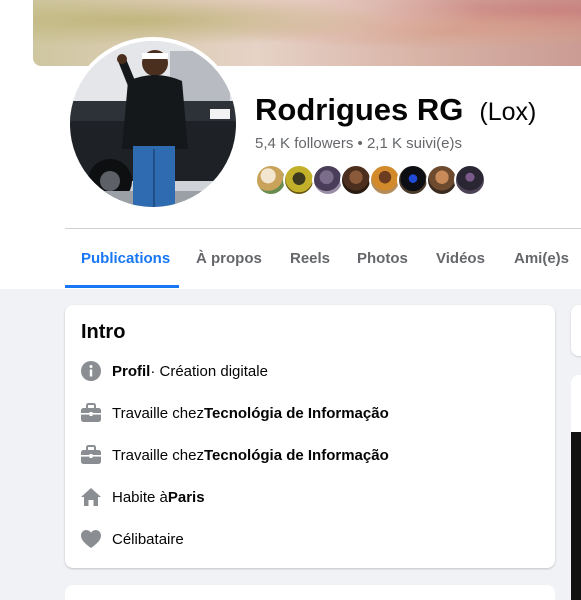  What do you see at coordinates (576, 330) in the screenshot?
I see `right-column-card` at bounding box center [576, 330].